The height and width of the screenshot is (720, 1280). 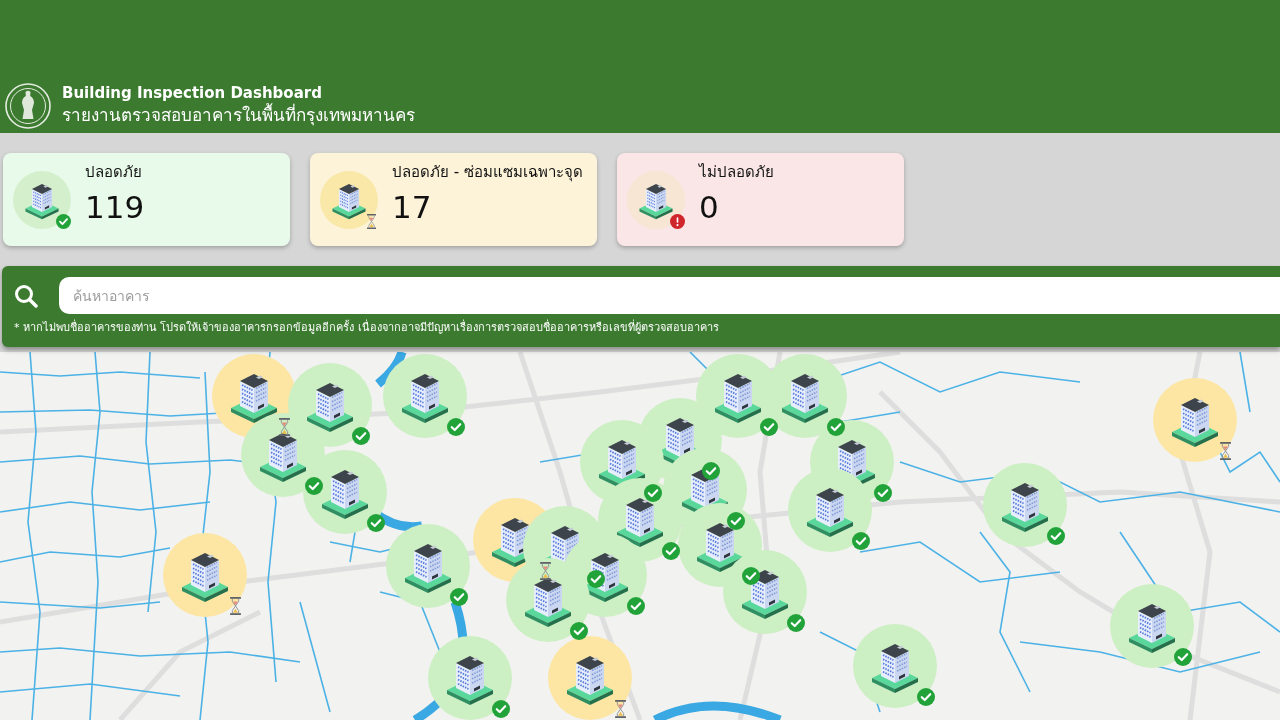 What do you see at coordinates (669, 295) in the screenshot?
I see `search-field: ค้นหาอาคาร` at bounding box center [669, 295].